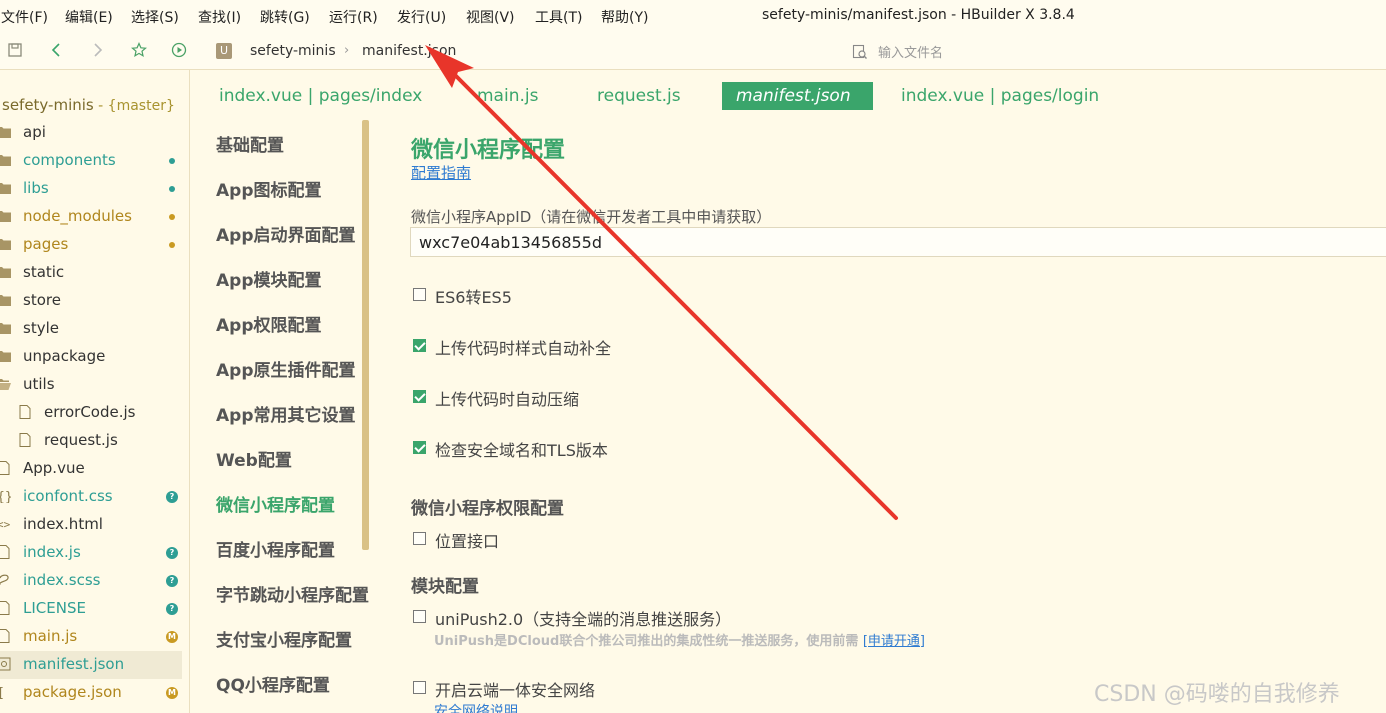 The image size is (1386, 713). I want to click on git-branch: - {master}, so click(134, 106).